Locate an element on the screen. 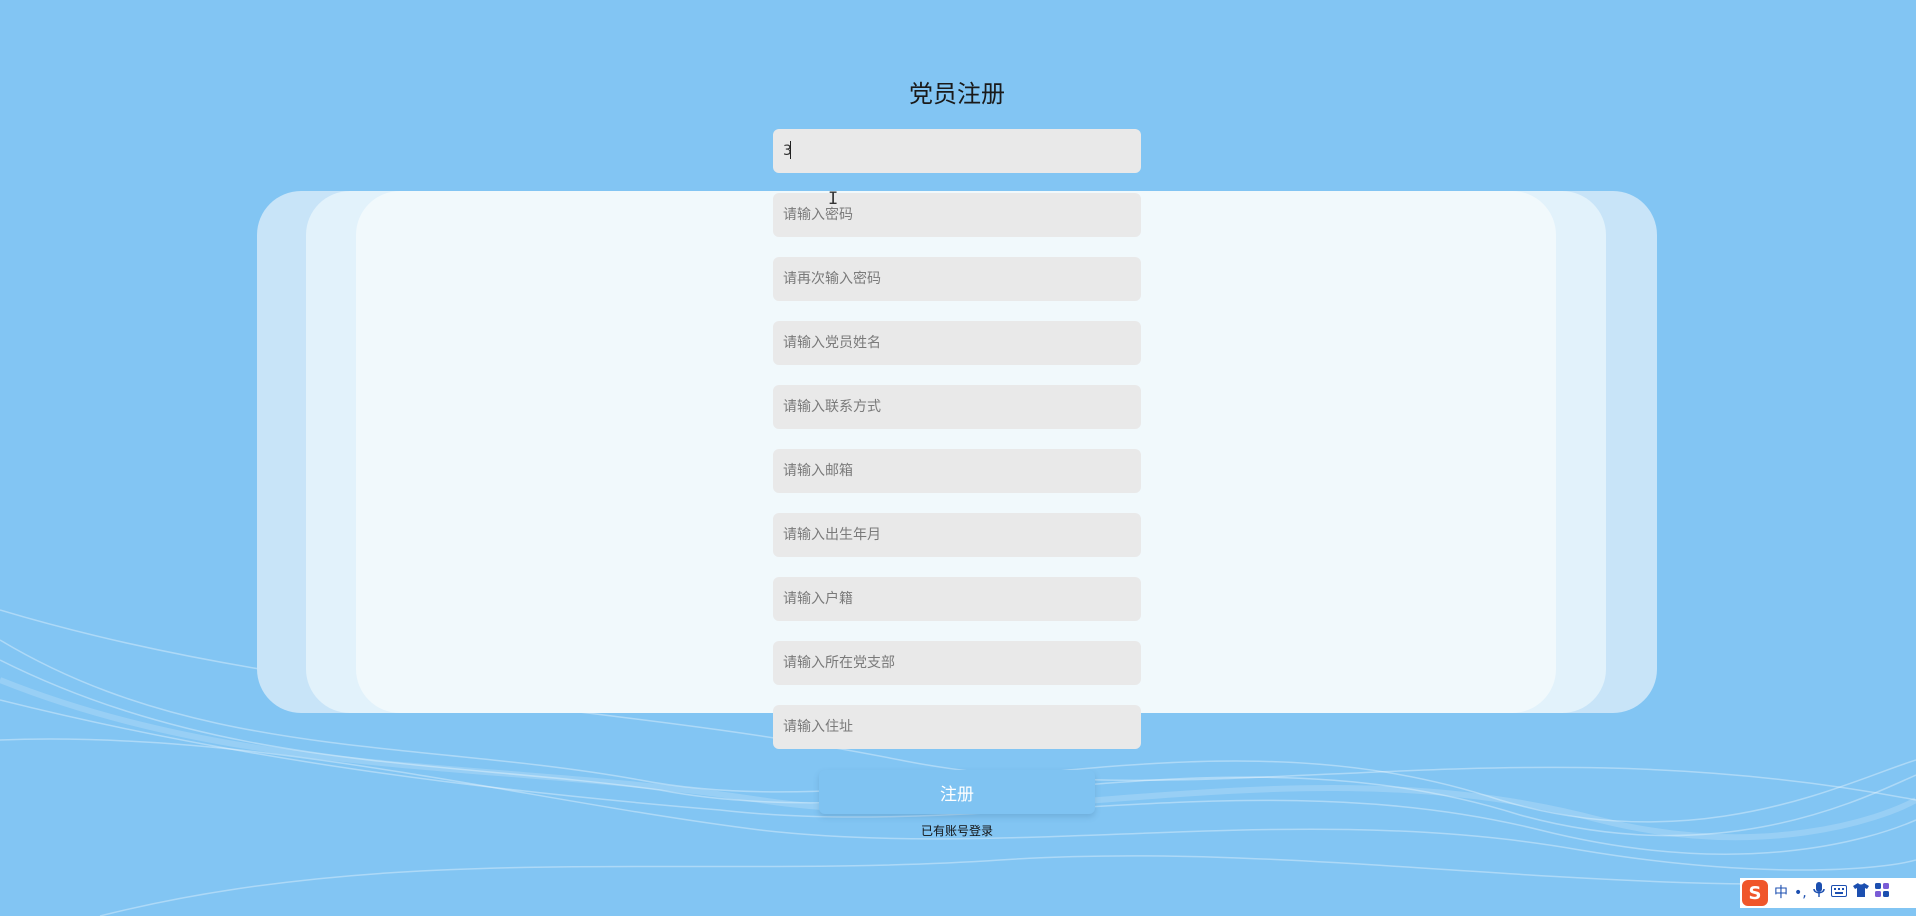 This screenshot has height=916, width=1916. login-link: 已有账号登录 is located at coordinates (957, 831).